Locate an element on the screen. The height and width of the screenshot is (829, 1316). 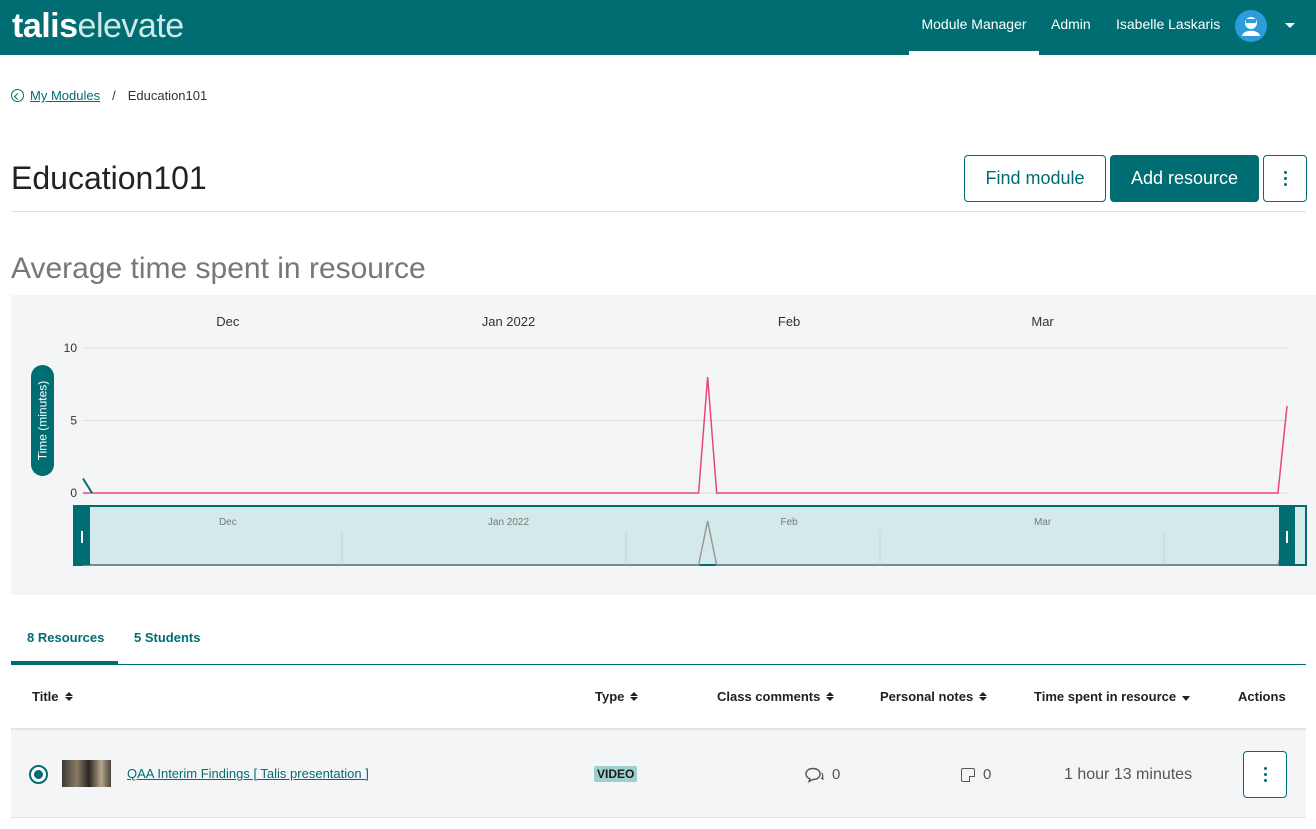
resource-type-badge: VIDEO is located at coordinates (616, 774).